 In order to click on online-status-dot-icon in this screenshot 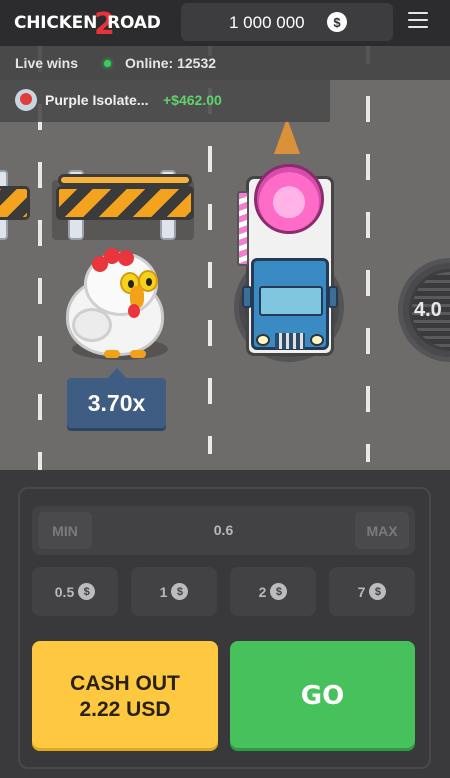, I will do `click(107, 63)`.